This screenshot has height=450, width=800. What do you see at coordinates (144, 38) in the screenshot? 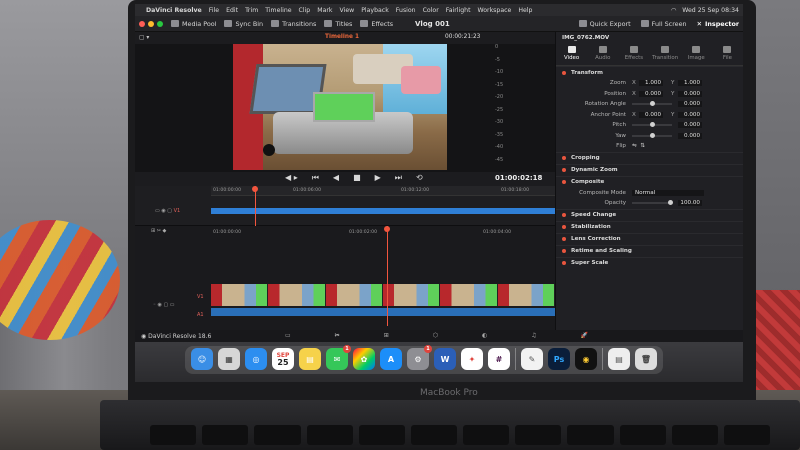
I see `viewer-options-icon: ▢ ▾` at bounding box center [144, 38].